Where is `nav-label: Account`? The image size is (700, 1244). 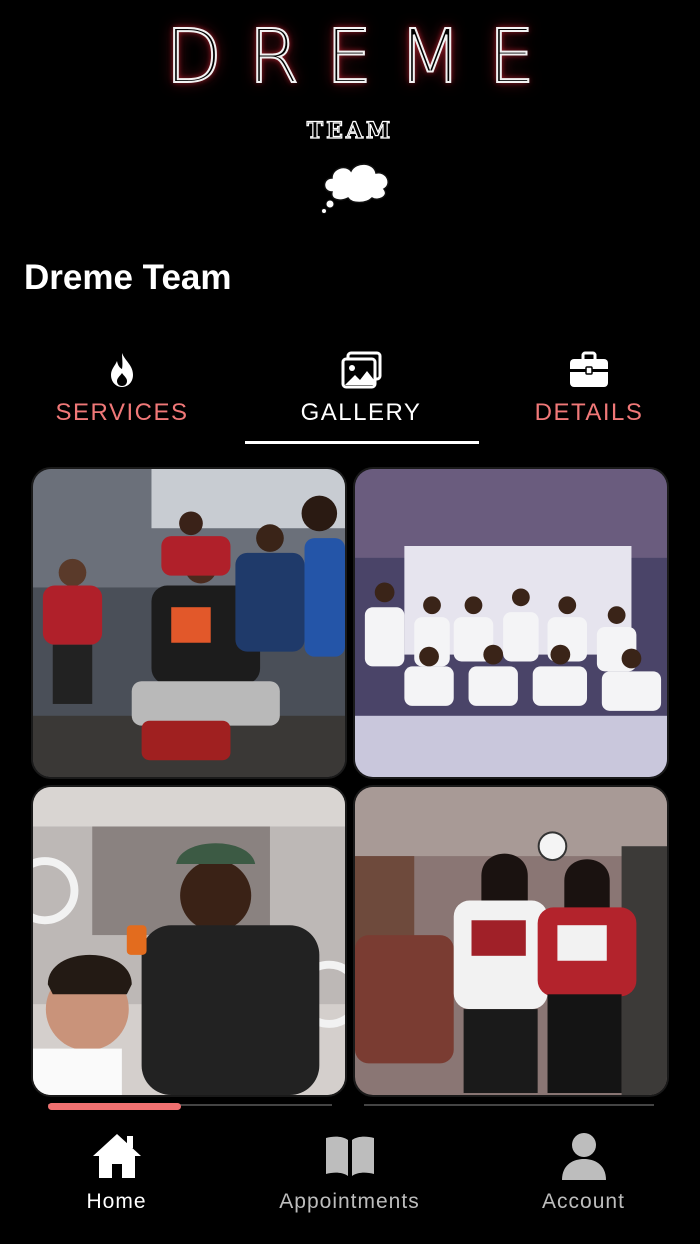 nav-label: Account is located at coordinates (583, 1201).